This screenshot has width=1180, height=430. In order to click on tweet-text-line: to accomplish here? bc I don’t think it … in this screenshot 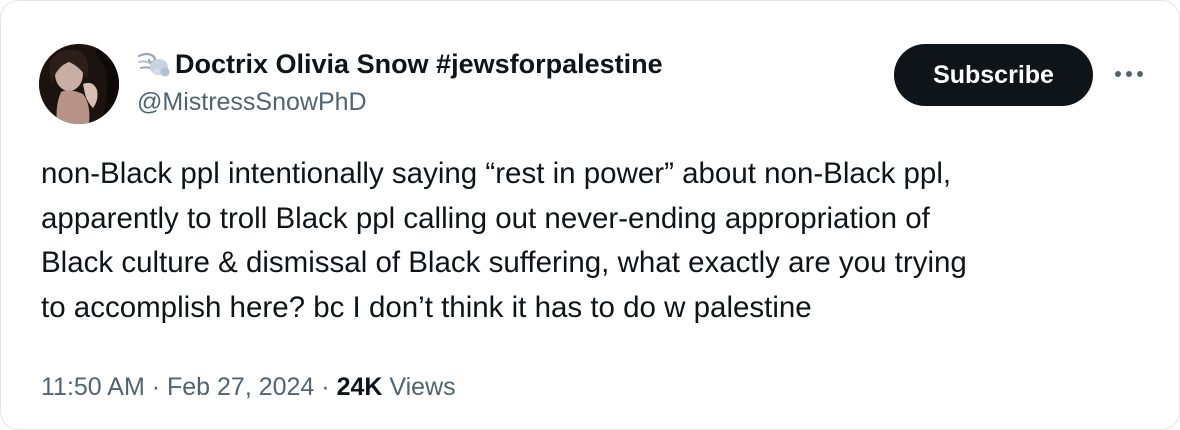, I will do `click(426, 307)`.